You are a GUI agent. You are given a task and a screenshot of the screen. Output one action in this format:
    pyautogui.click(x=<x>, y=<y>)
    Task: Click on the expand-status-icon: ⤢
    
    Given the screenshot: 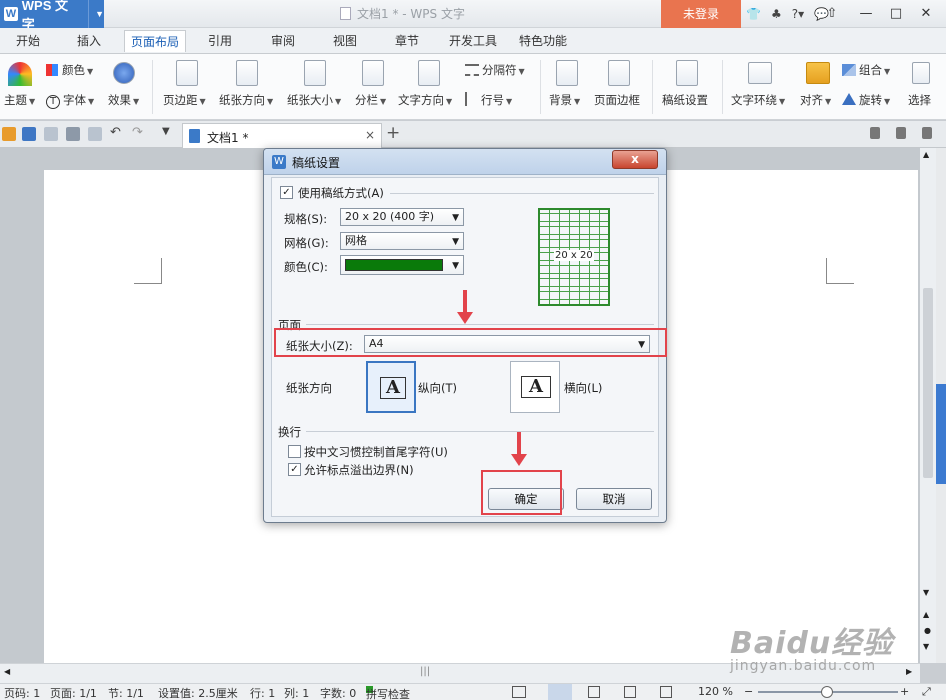 What is the action you would take?
    pyautogui.click(x=926, y=692)
    